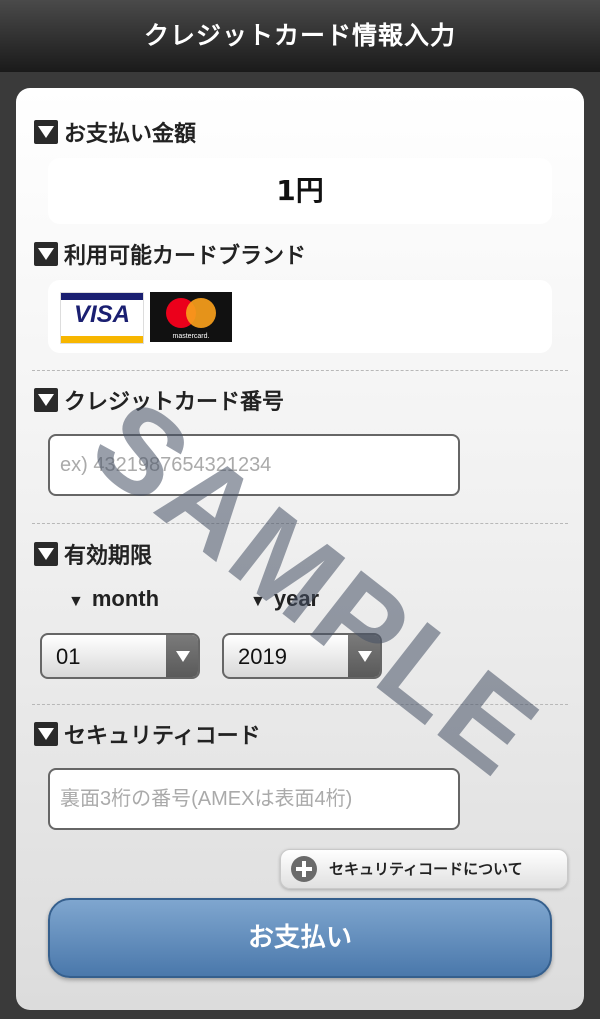 The image size is (600, 1019). Describe the element at coordinates (120, 656) in the screenshot. I see `month-select: 01` at that location.